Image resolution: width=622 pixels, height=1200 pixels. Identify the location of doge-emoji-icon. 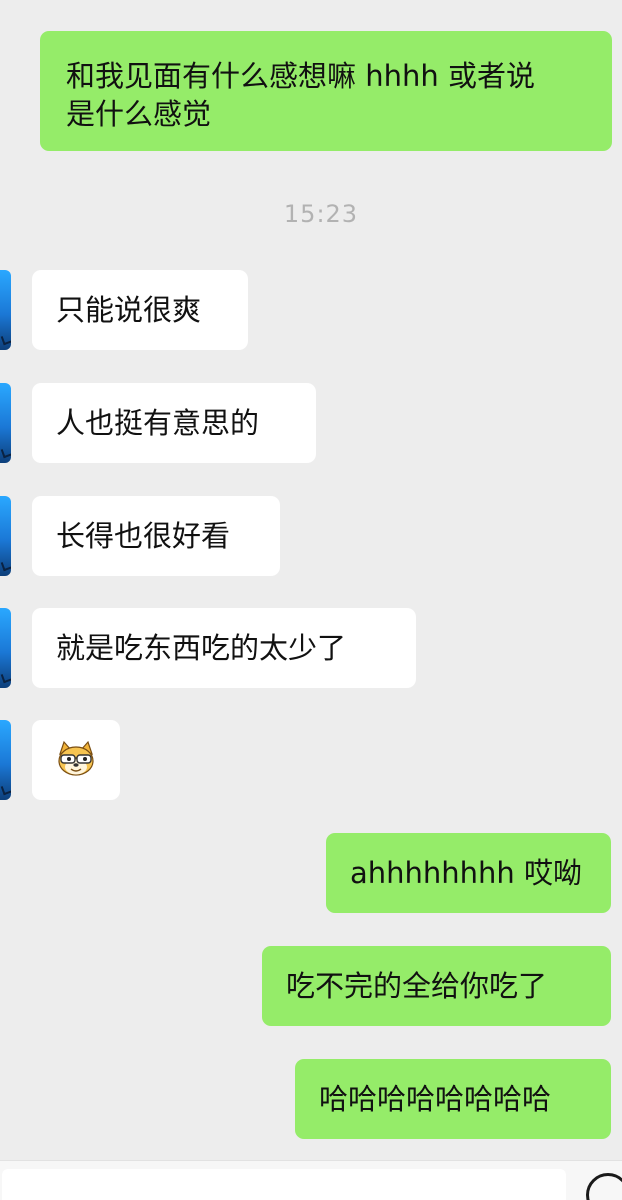
(76, 758).